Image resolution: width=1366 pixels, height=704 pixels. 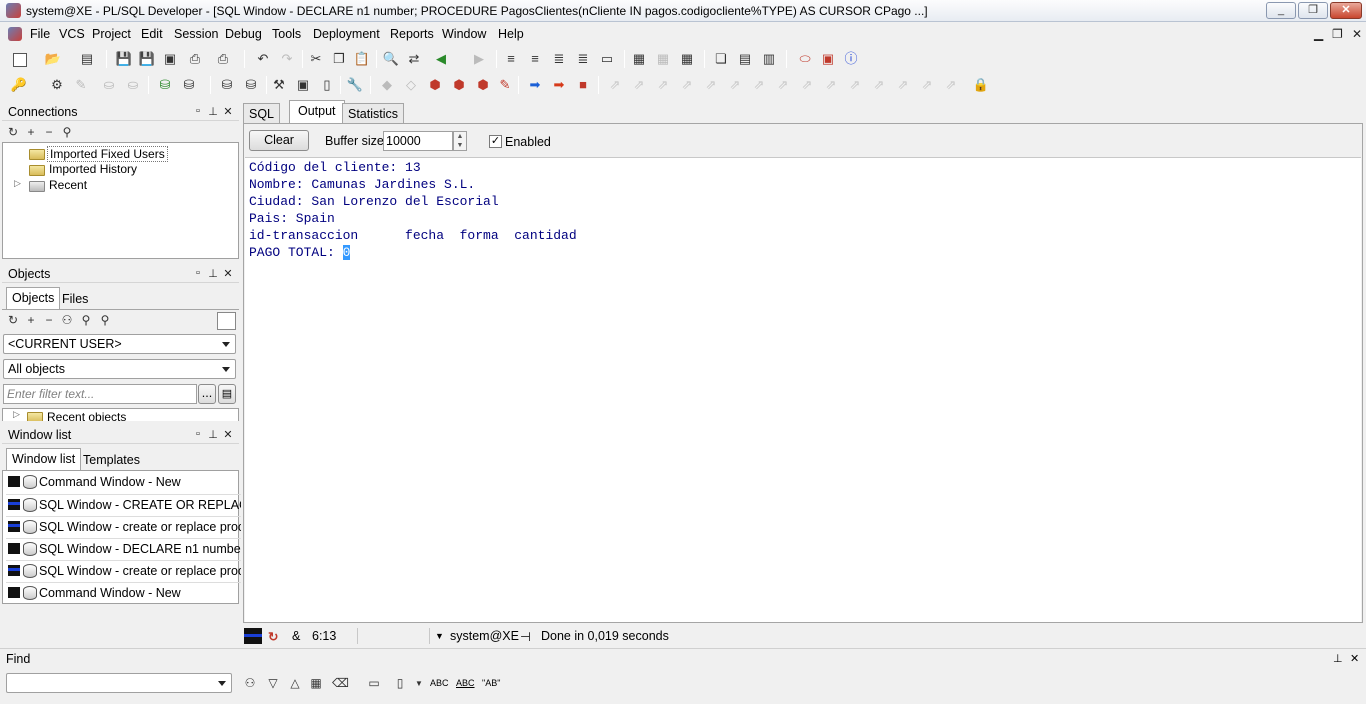 What do you see at coordinates (411, 85) in the screenshot?
I see `debug2-icon: ◇` at bounding box center [411, 85].